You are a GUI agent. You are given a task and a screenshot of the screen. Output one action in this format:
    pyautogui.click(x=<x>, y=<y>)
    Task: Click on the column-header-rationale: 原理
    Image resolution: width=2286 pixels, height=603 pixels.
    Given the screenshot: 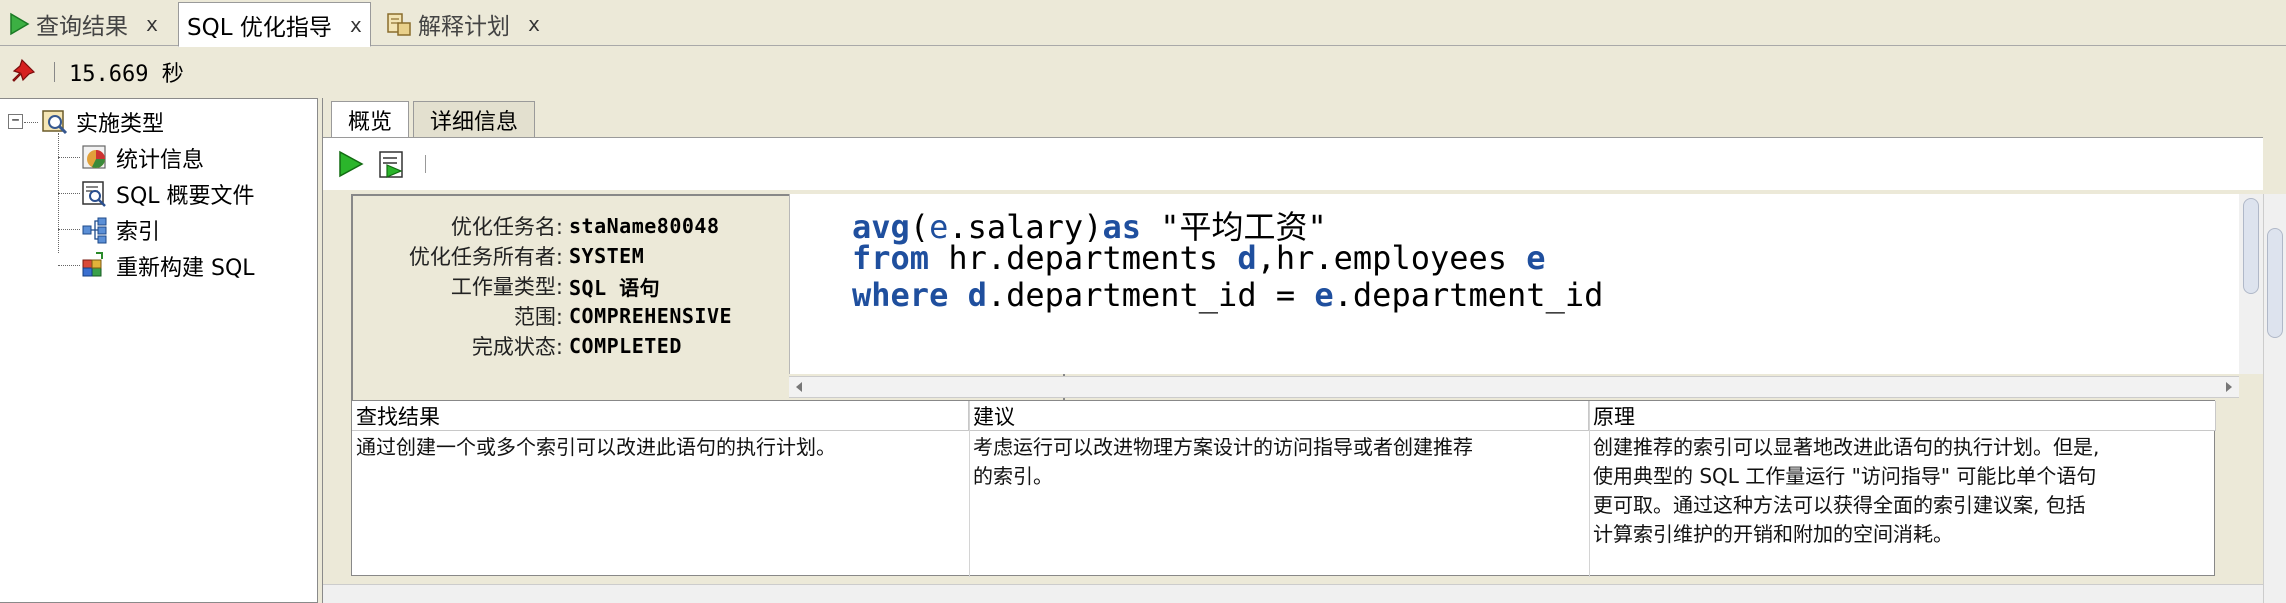 What is the action you would take?
    pyautogui.click(x=1902, y=416)
    